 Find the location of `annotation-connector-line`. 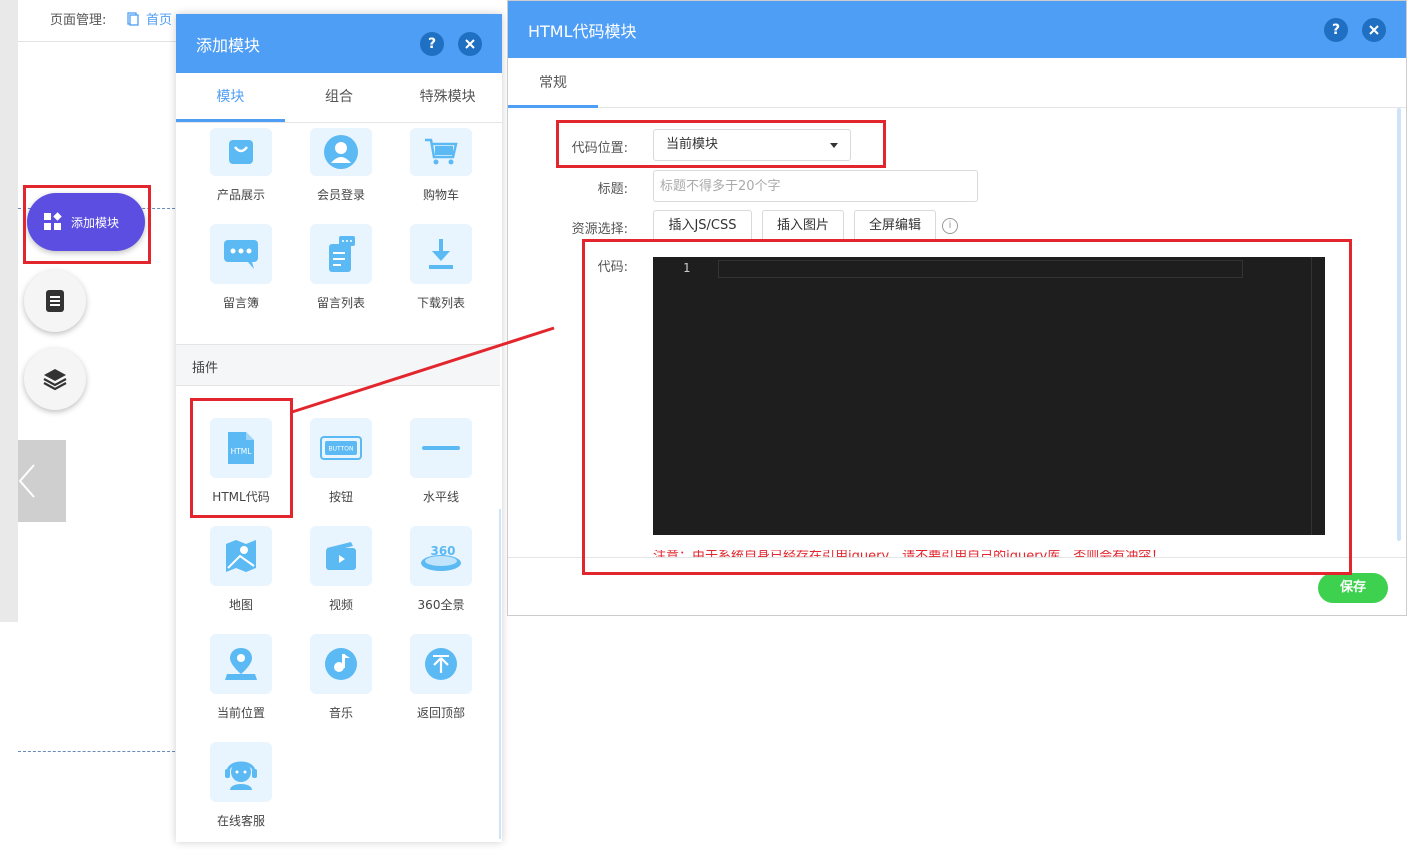

annotation-connector-line is located at coordinates (423, 370).